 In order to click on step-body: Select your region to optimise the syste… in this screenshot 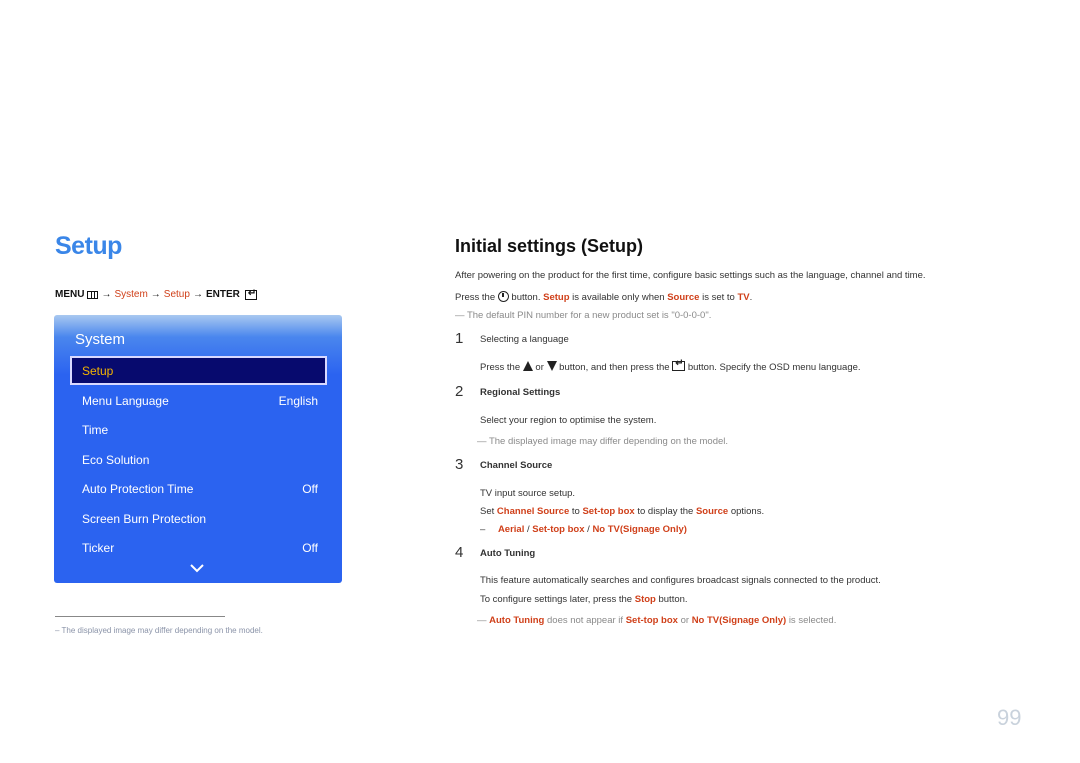, I will do `click(568, 420)`.